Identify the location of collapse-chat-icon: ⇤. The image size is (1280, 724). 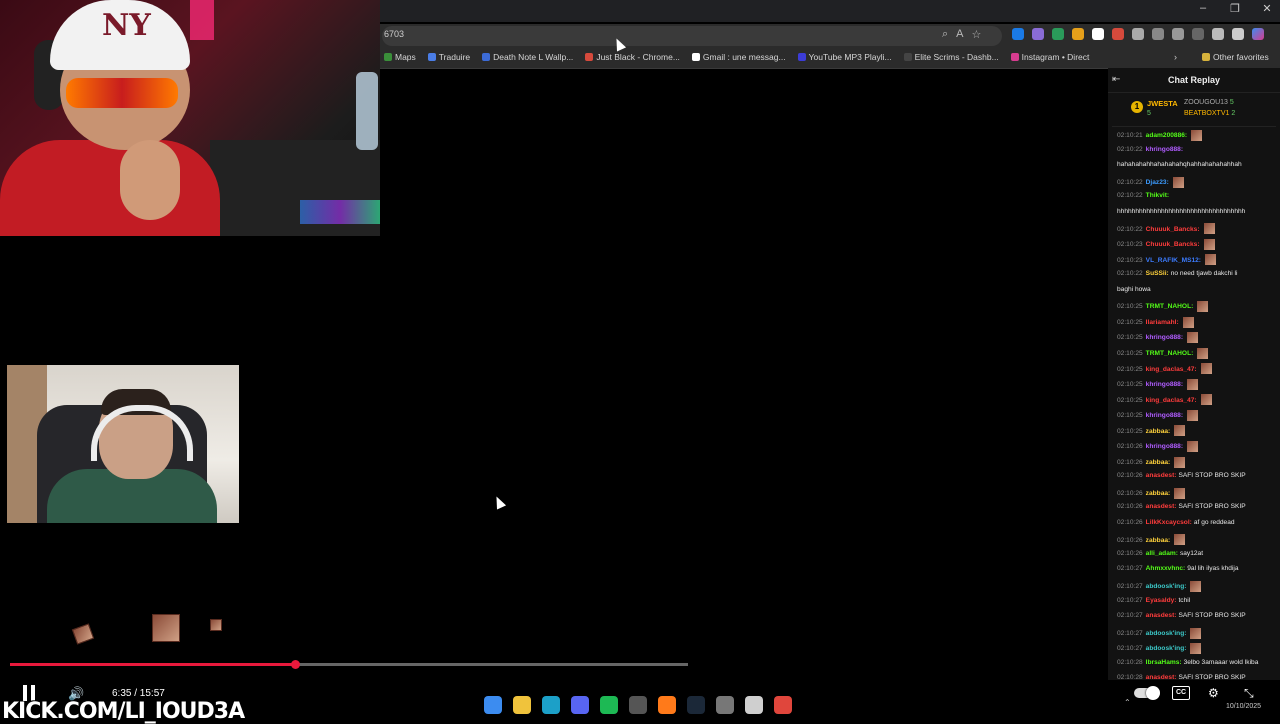
(1116, 79).